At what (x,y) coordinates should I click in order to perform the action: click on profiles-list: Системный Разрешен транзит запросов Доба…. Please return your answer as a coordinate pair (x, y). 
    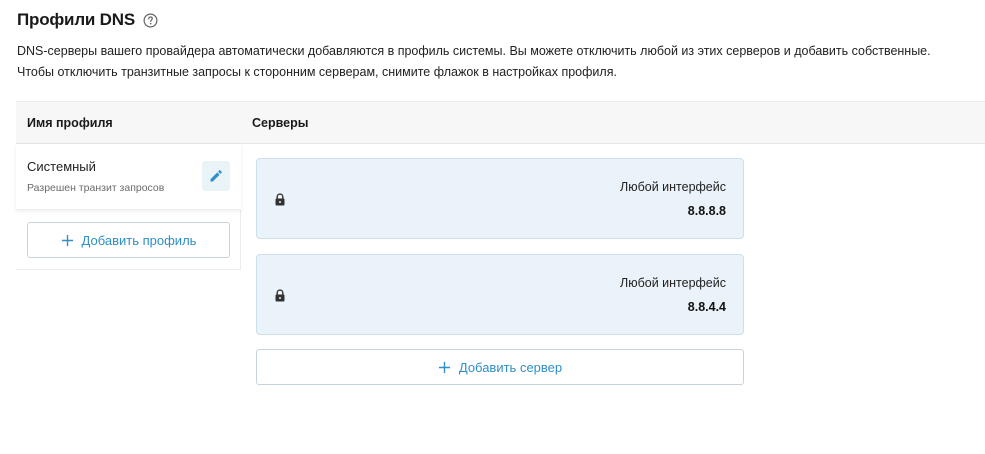
    Looking at the image, I should click on (128, 207).